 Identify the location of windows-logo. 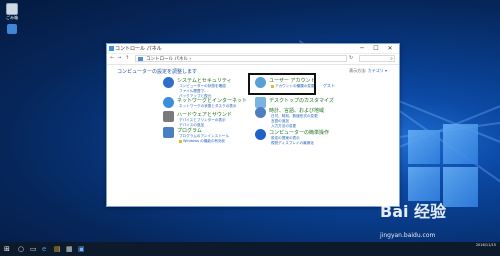
(443, 163).